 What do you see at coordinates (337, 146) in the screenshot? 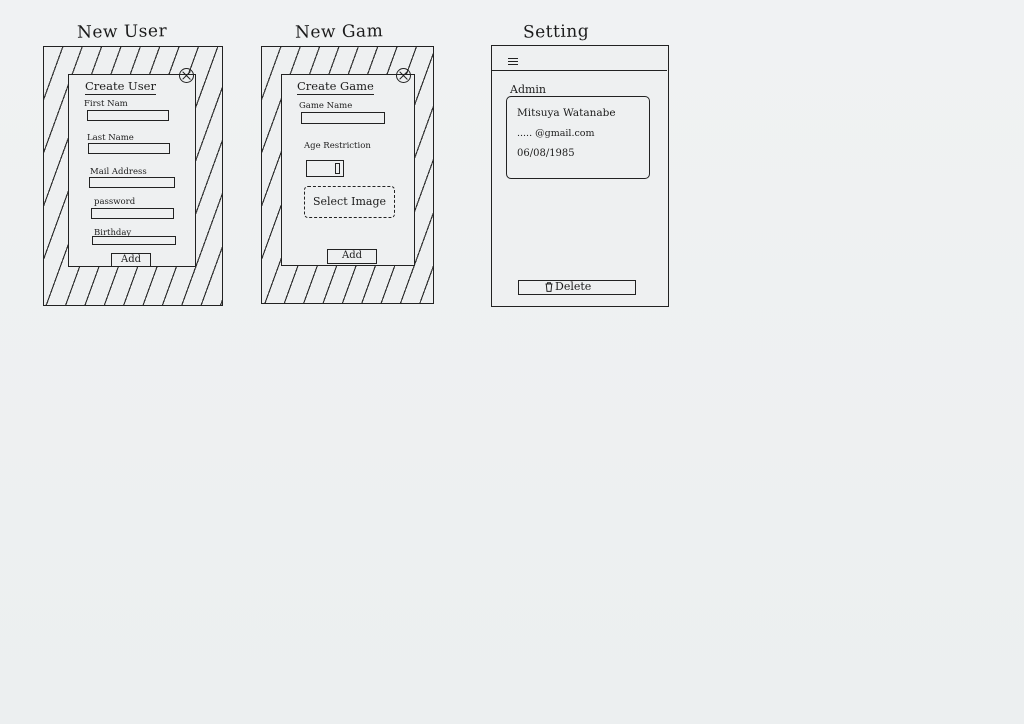
I see `age-restriction-label: Age Restriction` at bounding box center [337, 146].